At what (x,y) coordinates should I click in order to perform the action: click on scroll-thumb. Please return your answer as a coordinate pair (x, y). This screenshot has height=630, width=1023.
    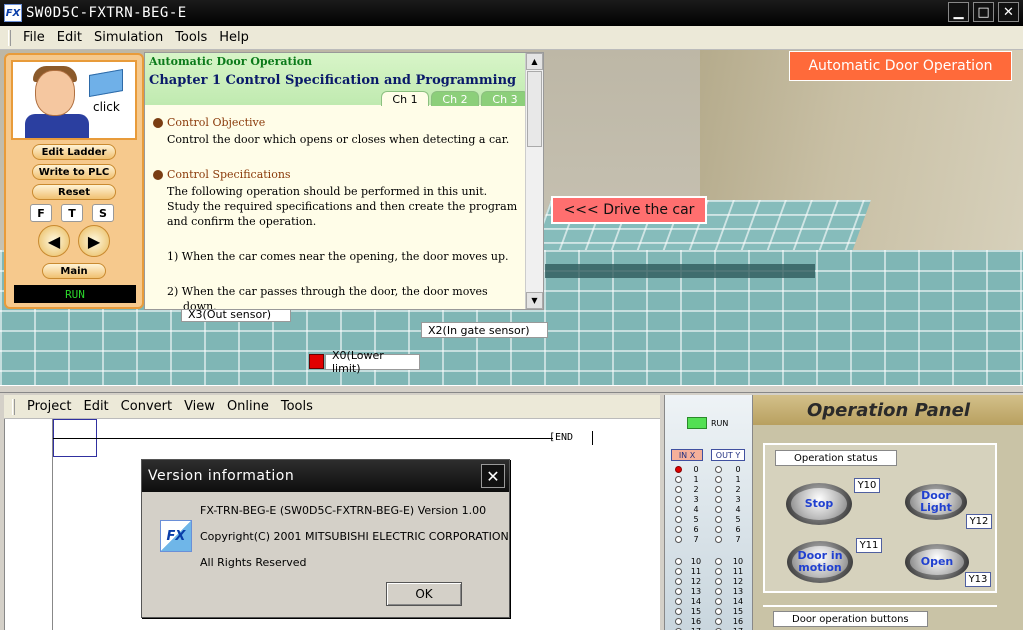
    Looking at the image, I should click on (534, 109).